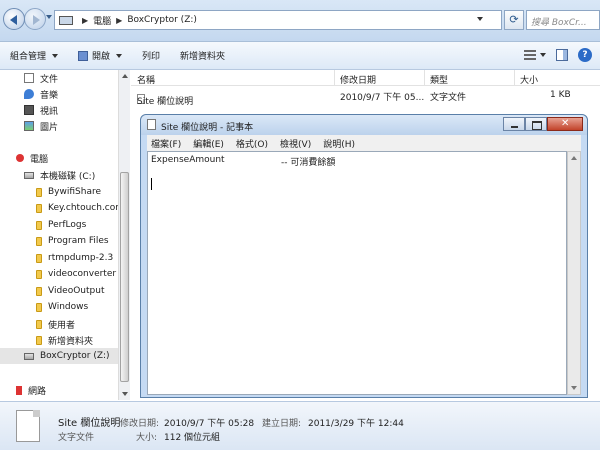 Image resolution: width=600 pixels, height=450 pixels. What do you see at coordinates (278, 20) in the screenshot?
I see `address-box: ▶ 電腦 ▶ BoxCryptor (Z:)` at bounding box center [278, 20].